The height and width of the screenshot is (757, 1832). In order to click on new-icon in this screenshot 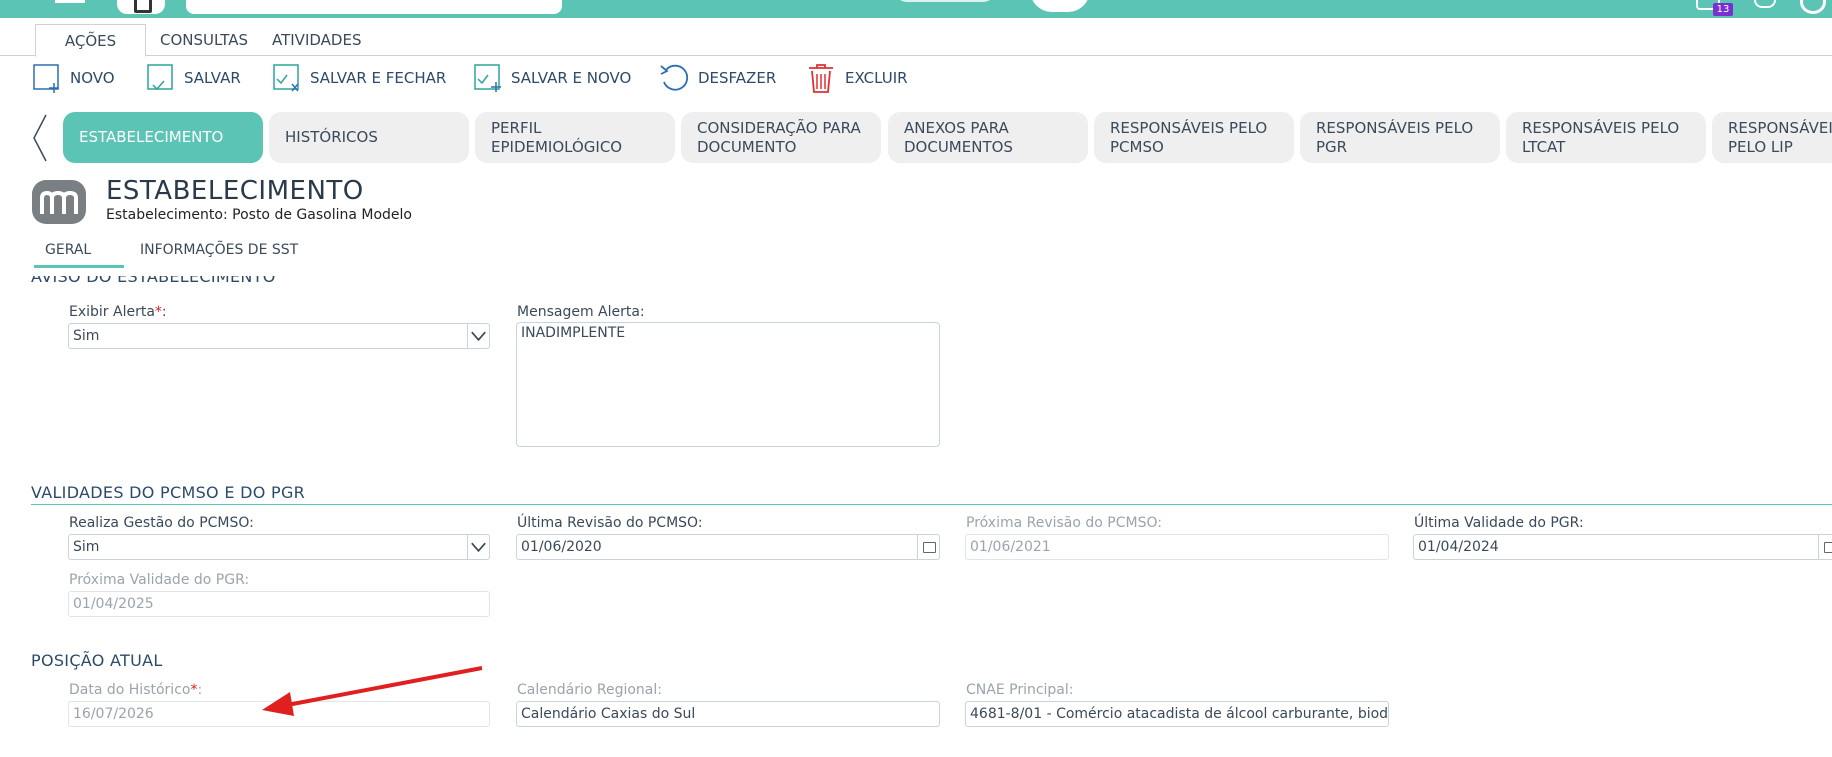, I will do `click(46, 78)`.